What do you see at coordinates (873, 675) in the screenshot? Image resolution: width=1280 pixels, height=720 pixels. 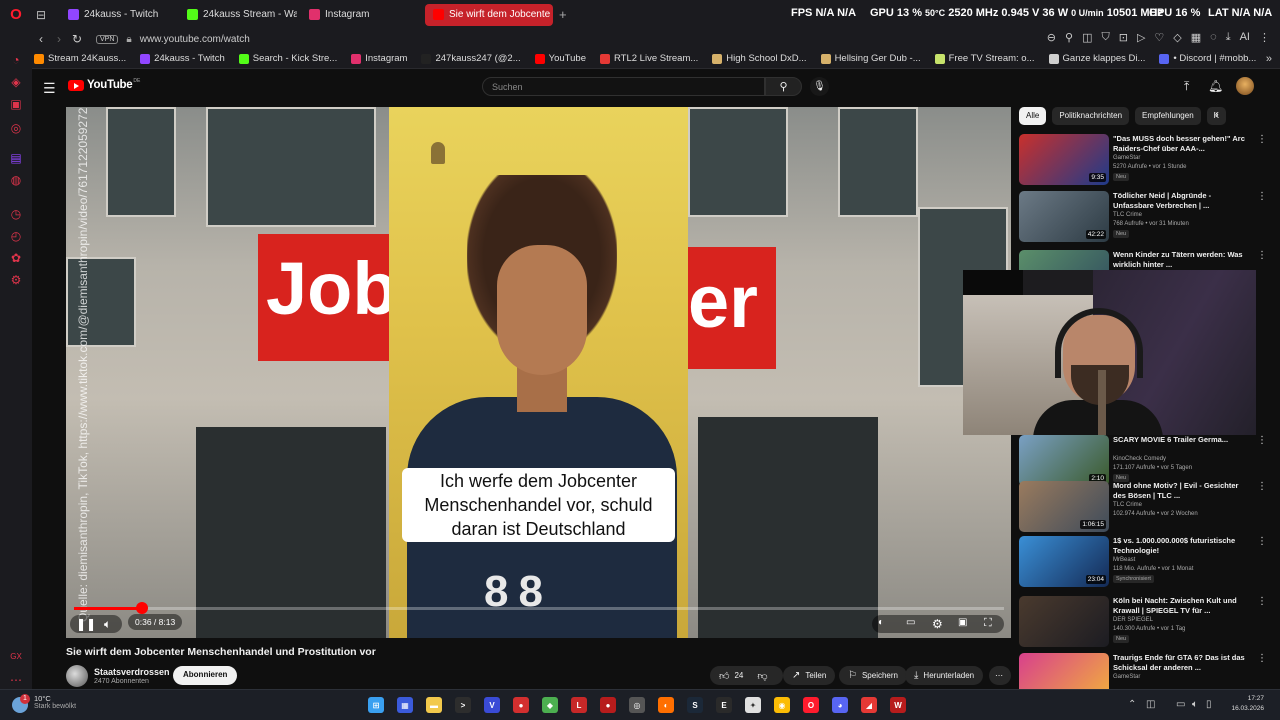 I see `save-button: ⚐ Speichern` at bounding box center [873, 675].